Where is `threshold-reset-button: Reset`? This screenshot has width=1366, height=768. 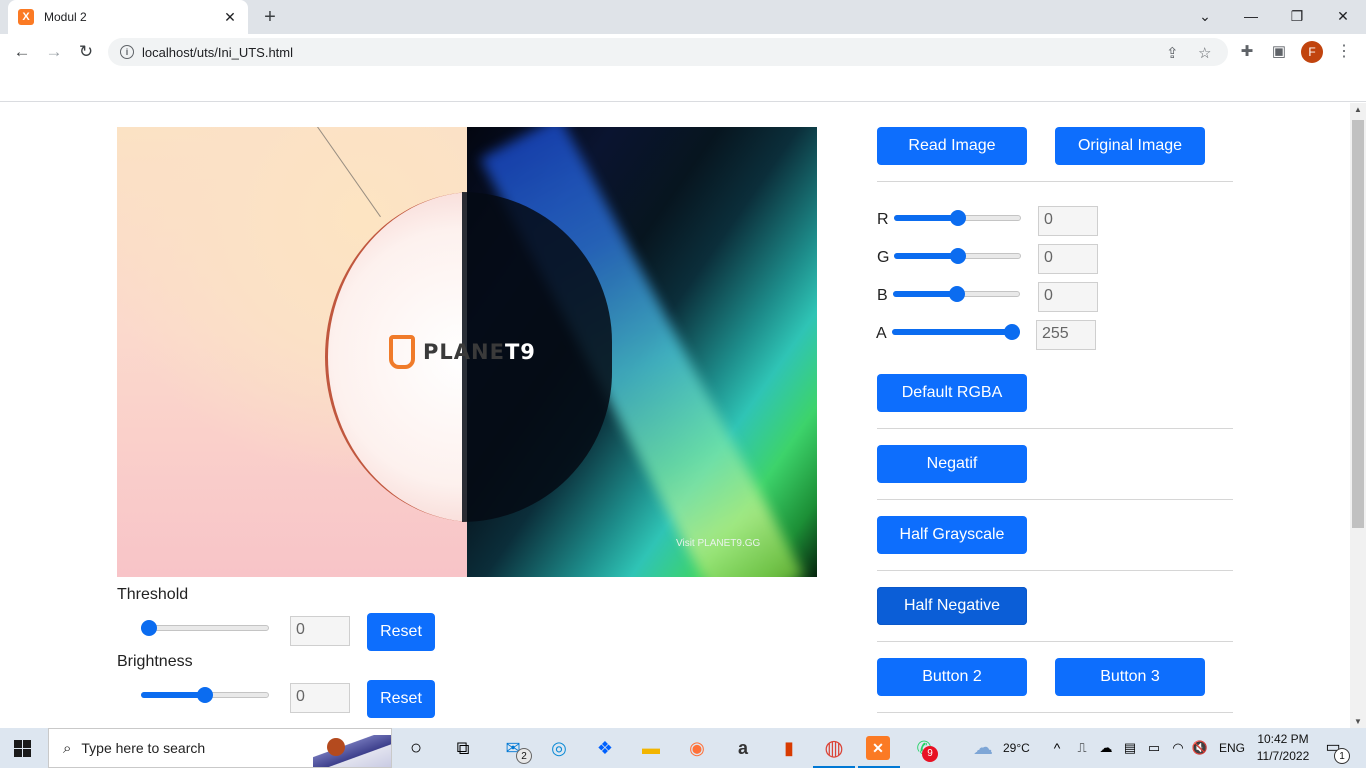
threshold-reset-button: Reset is located at coordinates (401, 632).